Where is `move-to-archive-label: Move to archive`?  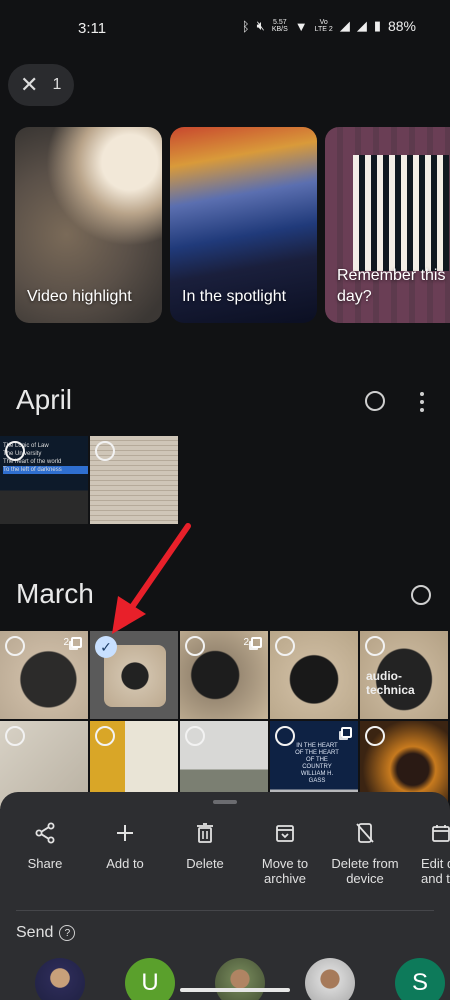 move-to-archive-label: Move to archive is located at coordinates (285, 871).